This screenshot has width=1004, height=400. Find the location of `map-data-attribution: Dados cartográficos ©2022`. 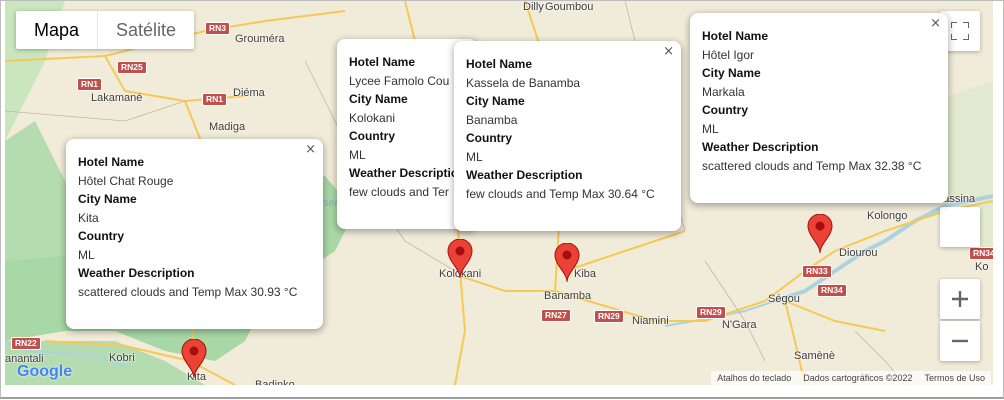

map-data-attribution: Dados cartográficos ©2022 is located at coordinates (858, 378).